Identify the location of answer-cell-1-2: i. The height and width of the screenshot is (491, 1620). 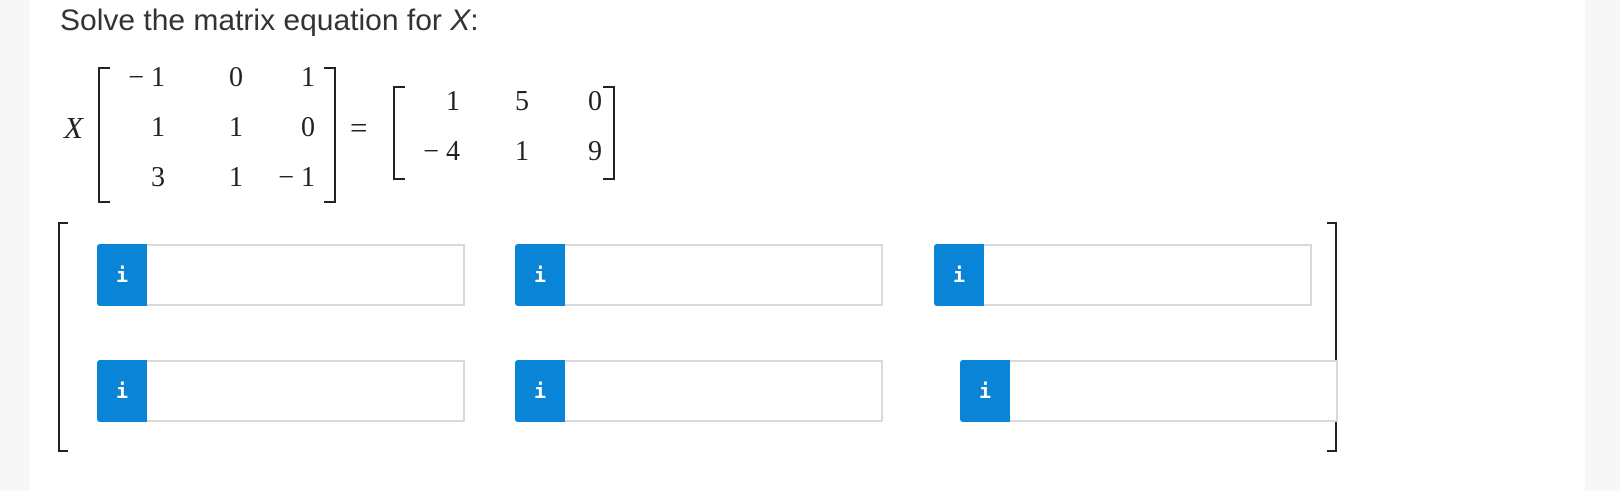
(699, 275).